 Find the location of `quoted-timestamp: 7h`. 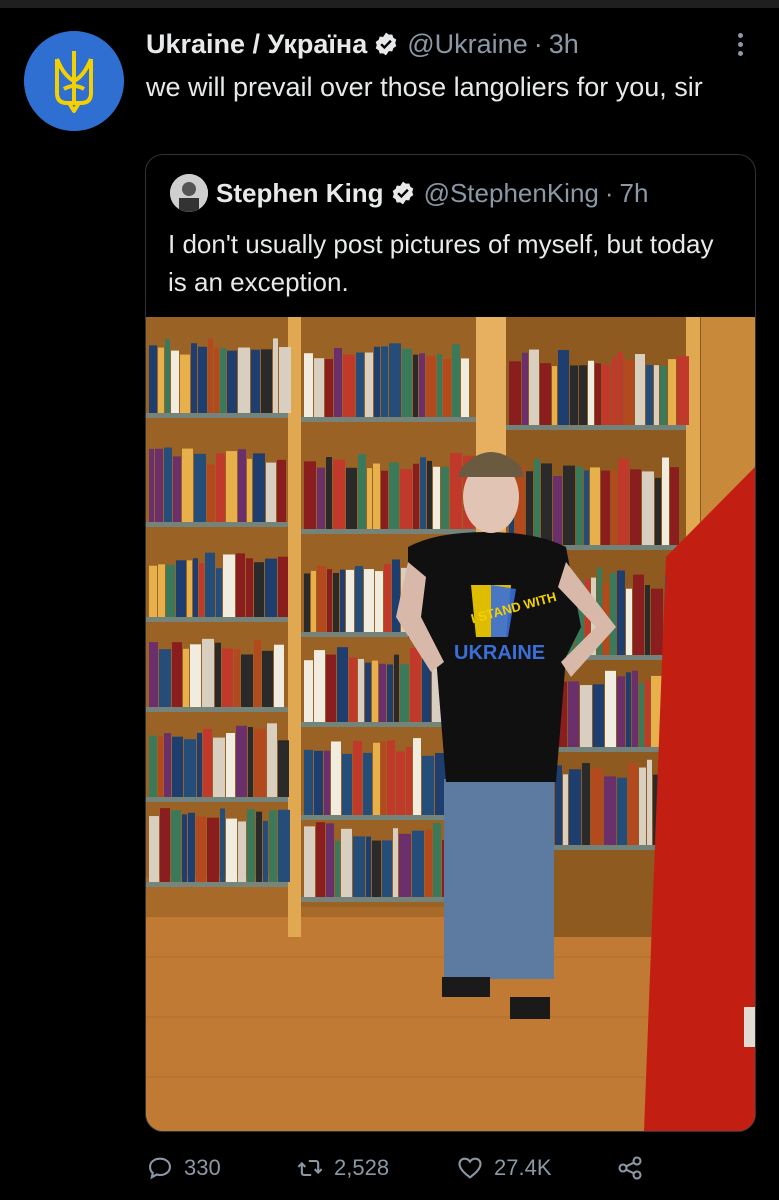

quoted-timestamp: 7h is located at coordinates (634, 193).